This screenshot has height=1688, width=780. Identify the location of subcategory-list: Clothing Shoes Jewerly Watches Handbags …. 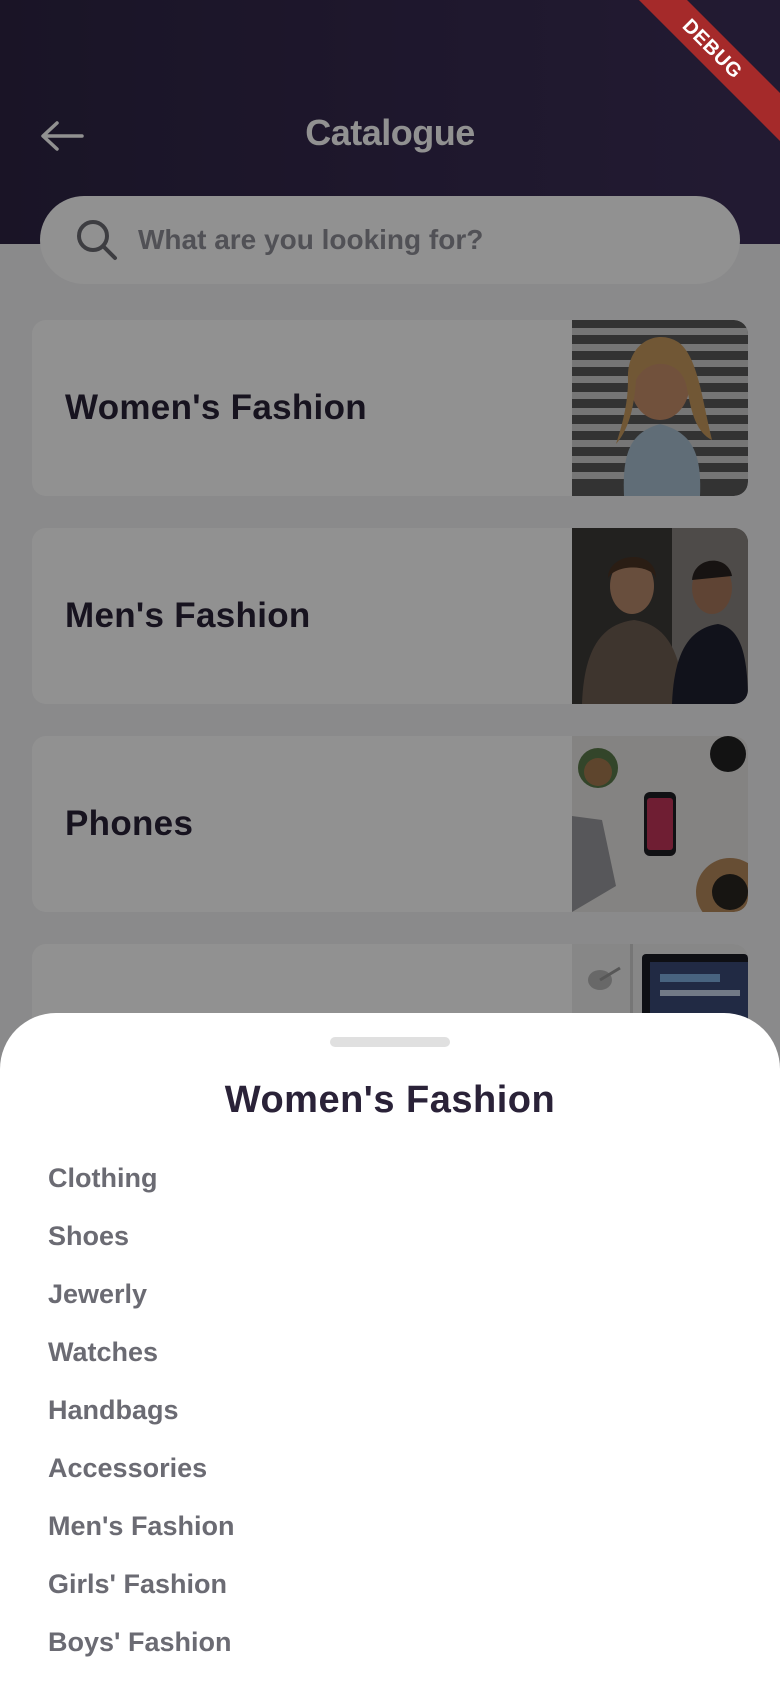
(141, 1410).